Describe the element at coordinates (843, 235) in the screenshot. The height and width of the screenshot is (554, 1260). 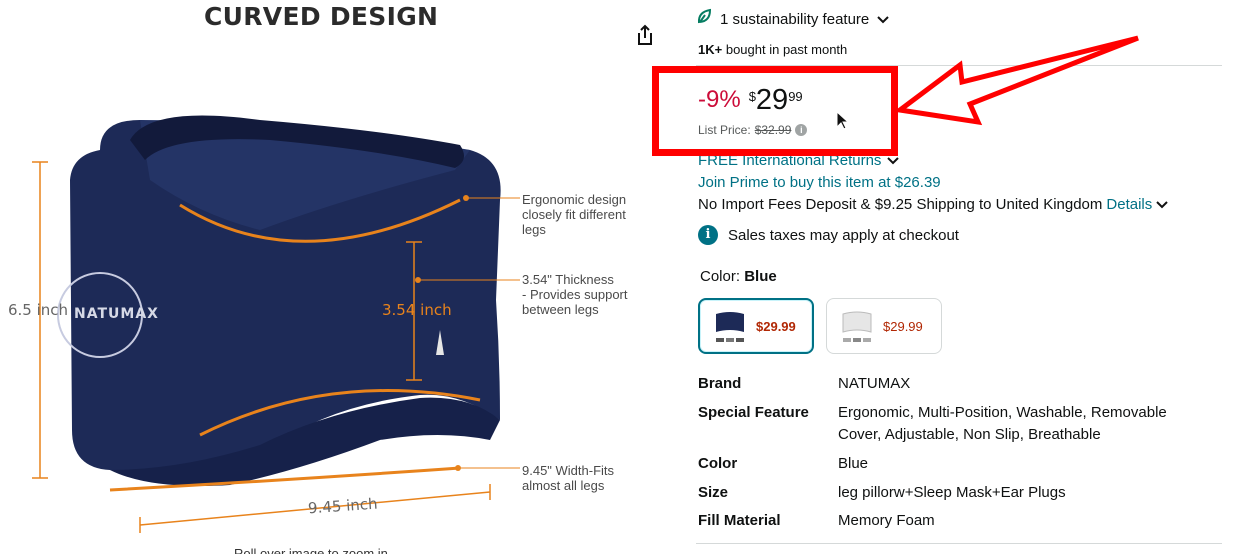
I see `tax-text: Sales taxes may apply at checkout` at that location.